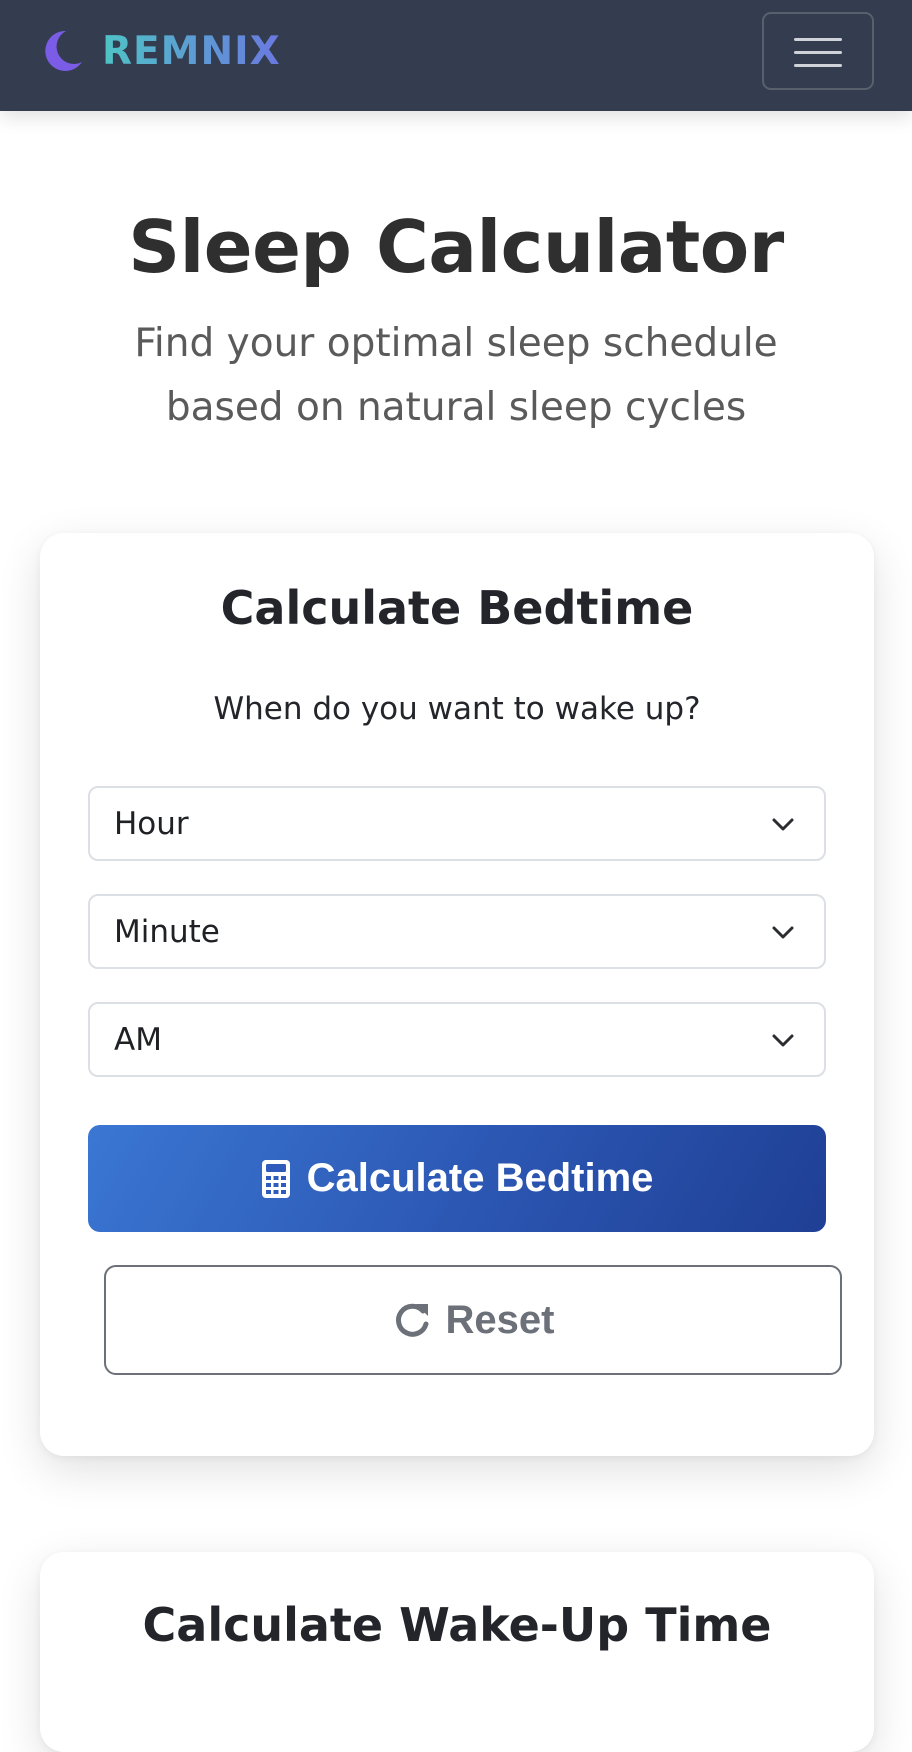  Describe the element at coordinates (63, 50) in the screenshot. I see `crescent-moon-icon` at that location.